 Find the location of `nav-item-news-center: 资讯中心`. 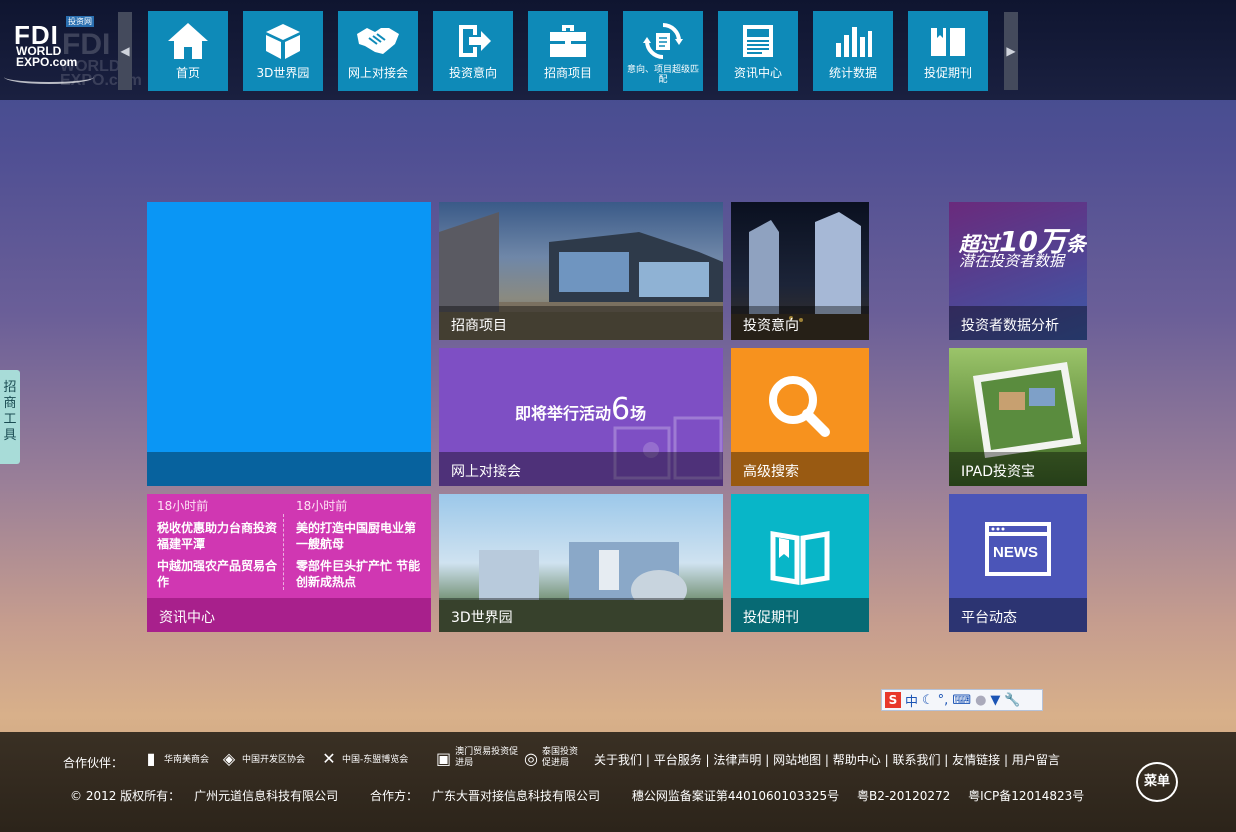

nav-item-news-center: 资讯中心 is located at coordinates (758, 51).